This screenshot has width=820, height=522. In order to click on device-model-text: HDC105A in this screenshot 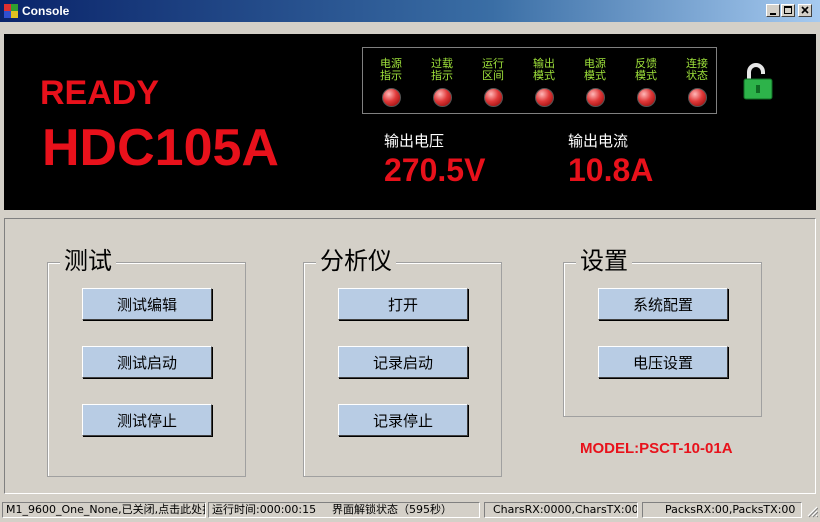, I will do `click(160, 148)`.